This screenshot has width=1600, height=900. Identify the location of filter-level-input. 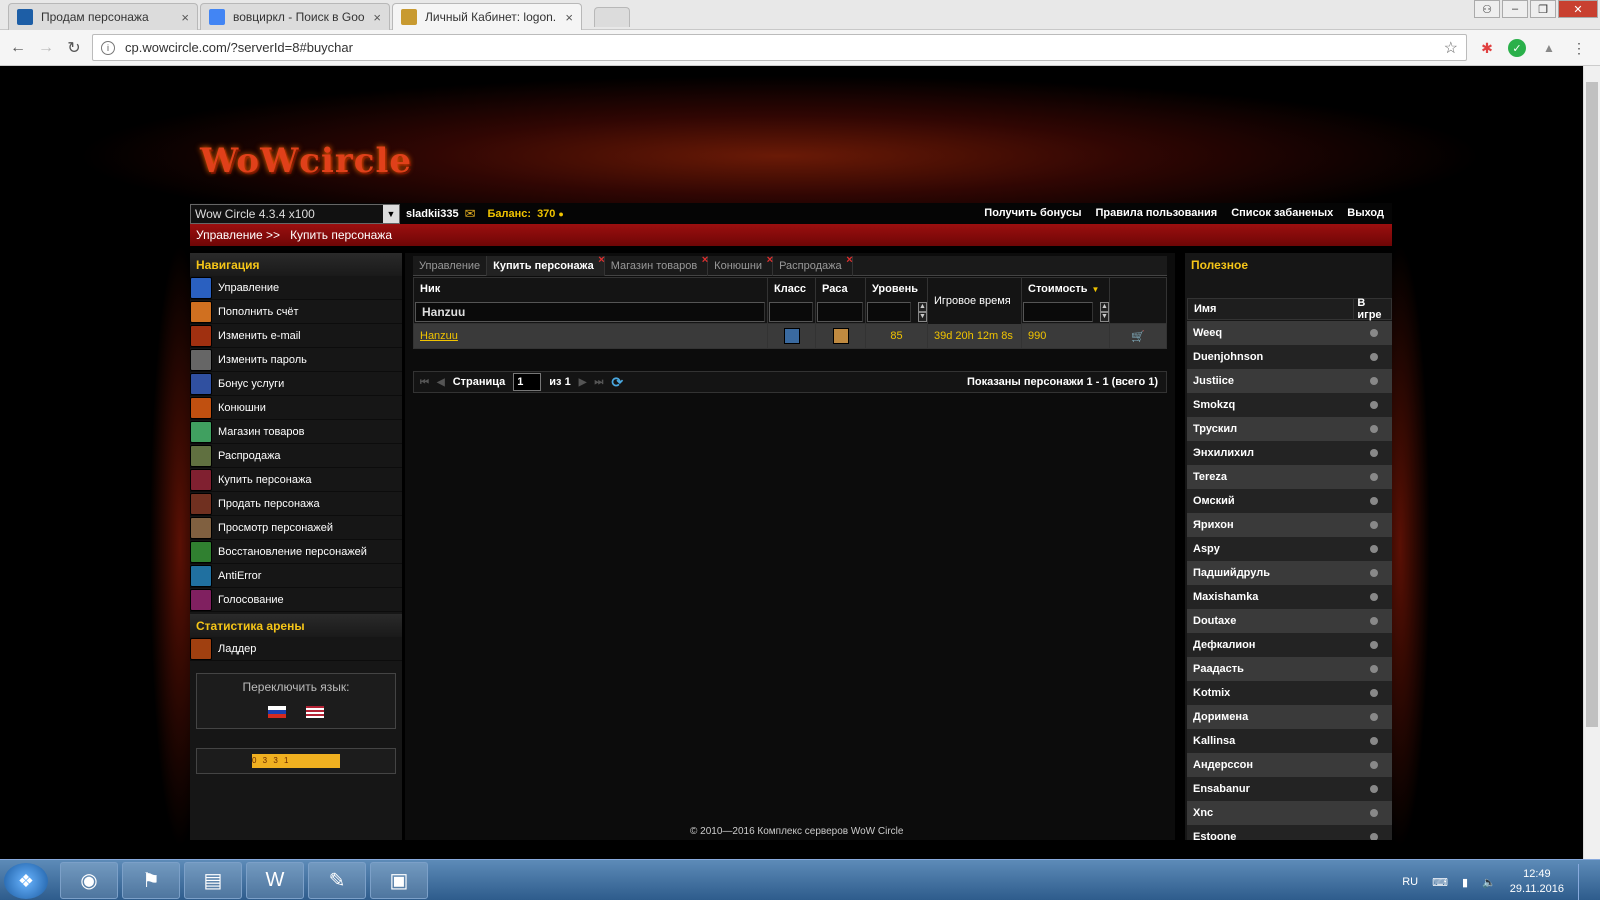
(889, 311).